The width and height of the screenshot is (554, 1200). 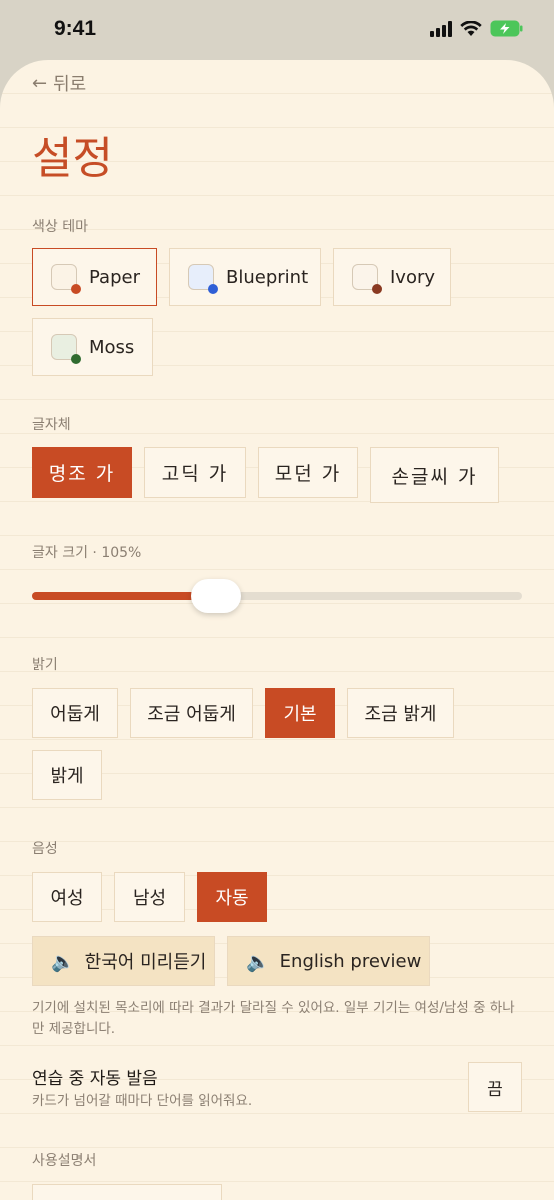 I want to click on brightness-option-slightly-bright: 조금 밝게, so click(x=400, y=713).